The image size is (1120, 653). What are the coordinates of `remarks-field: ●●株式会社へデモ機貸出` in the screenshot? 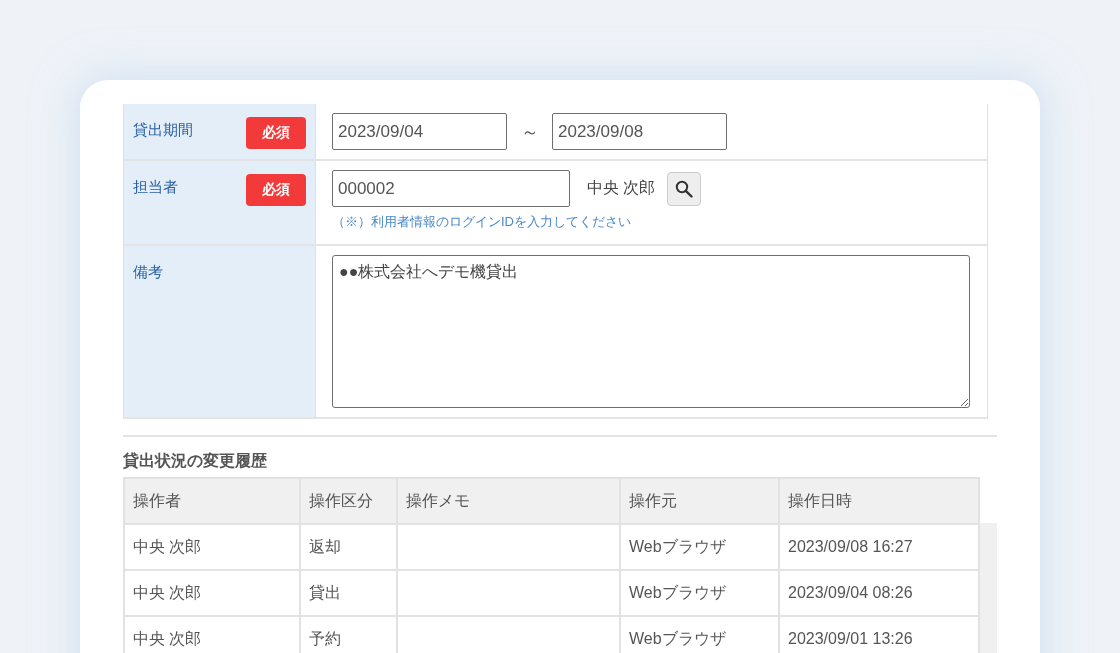 It's located at (651, 331).